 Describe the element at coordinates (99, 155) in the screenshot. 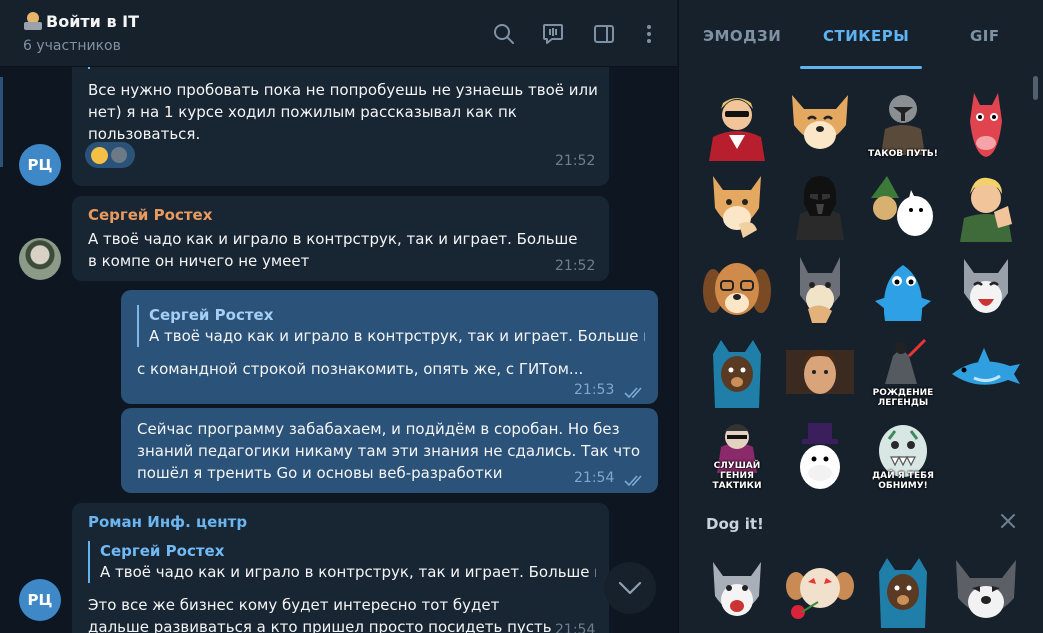

I see `thumbs-up-icon` at that location.